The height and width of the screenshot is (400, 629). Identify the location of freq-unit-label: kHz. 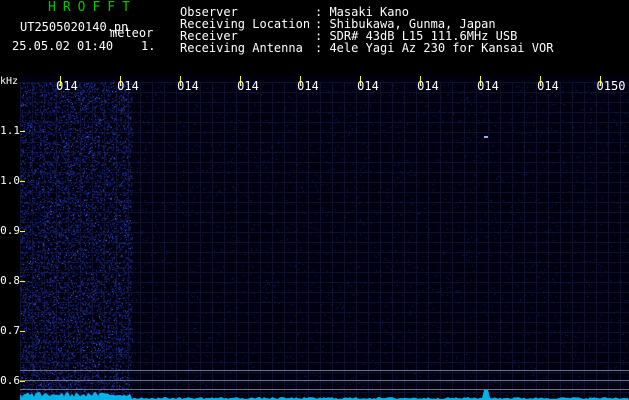
(9, 81).